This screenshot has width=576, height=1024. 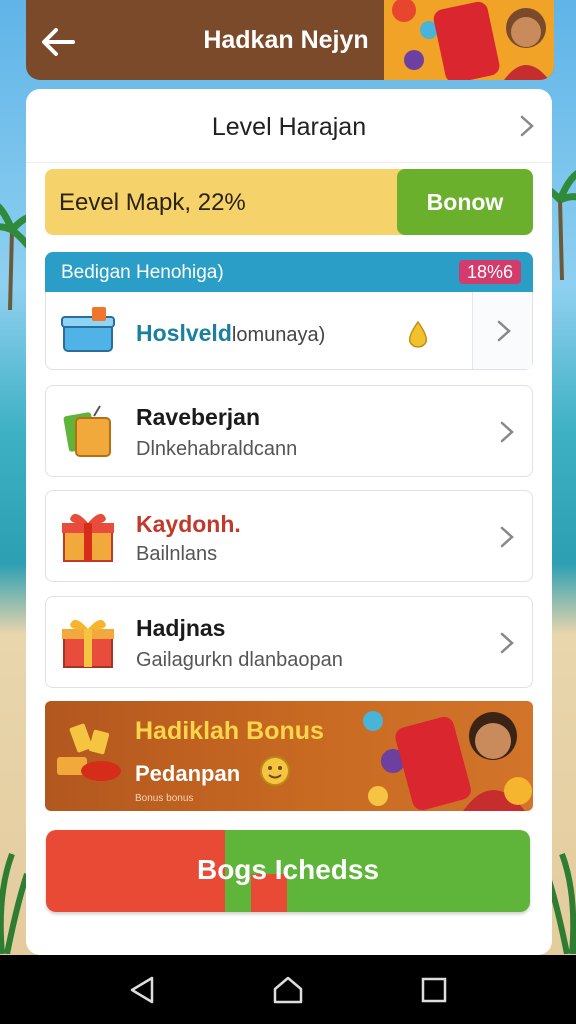 What do you see at coordinates (229, 731) in the screenshot?
I see `bonus-title: Hadiklah Bonus` at bounding box center [229, 731].